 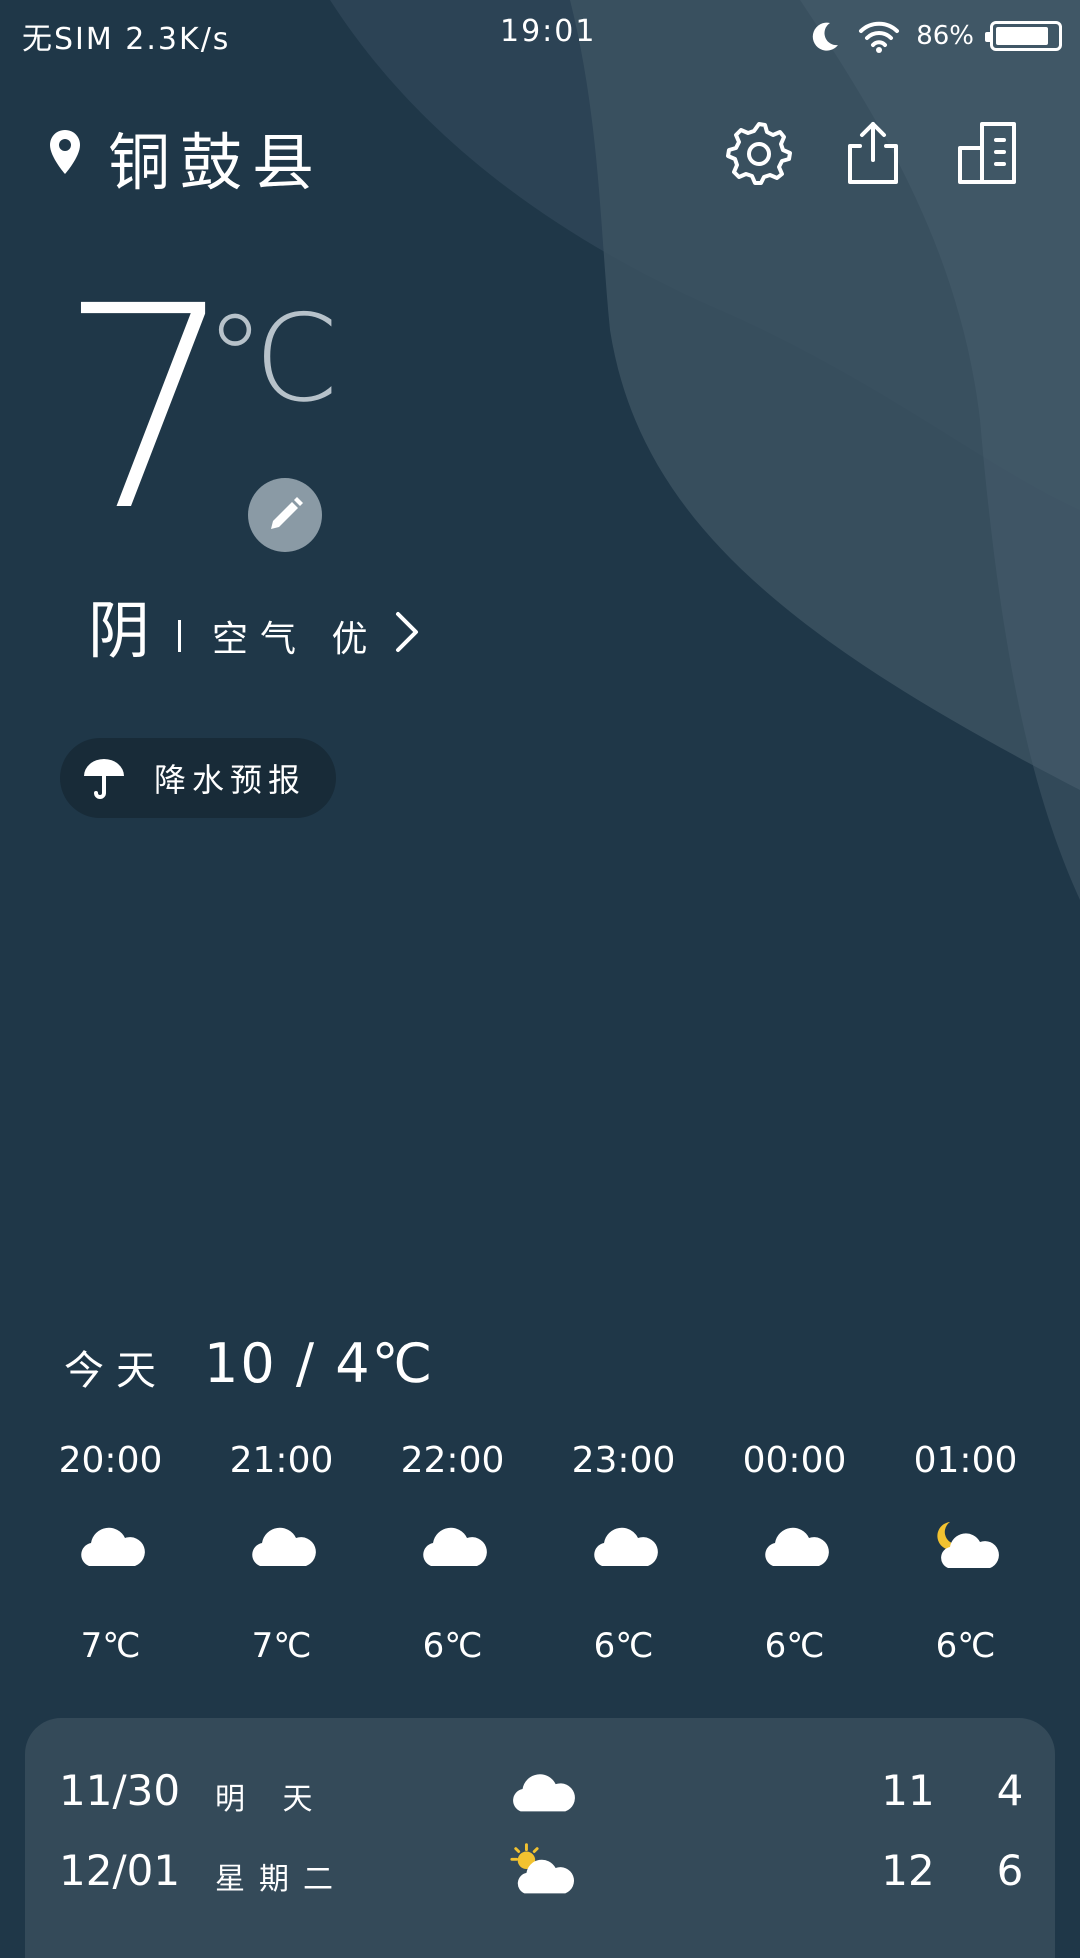 What do you see at coordinates (759, 153) in the screenshot?
I see `settings-gear-icon` at bounding box center [759, 153].